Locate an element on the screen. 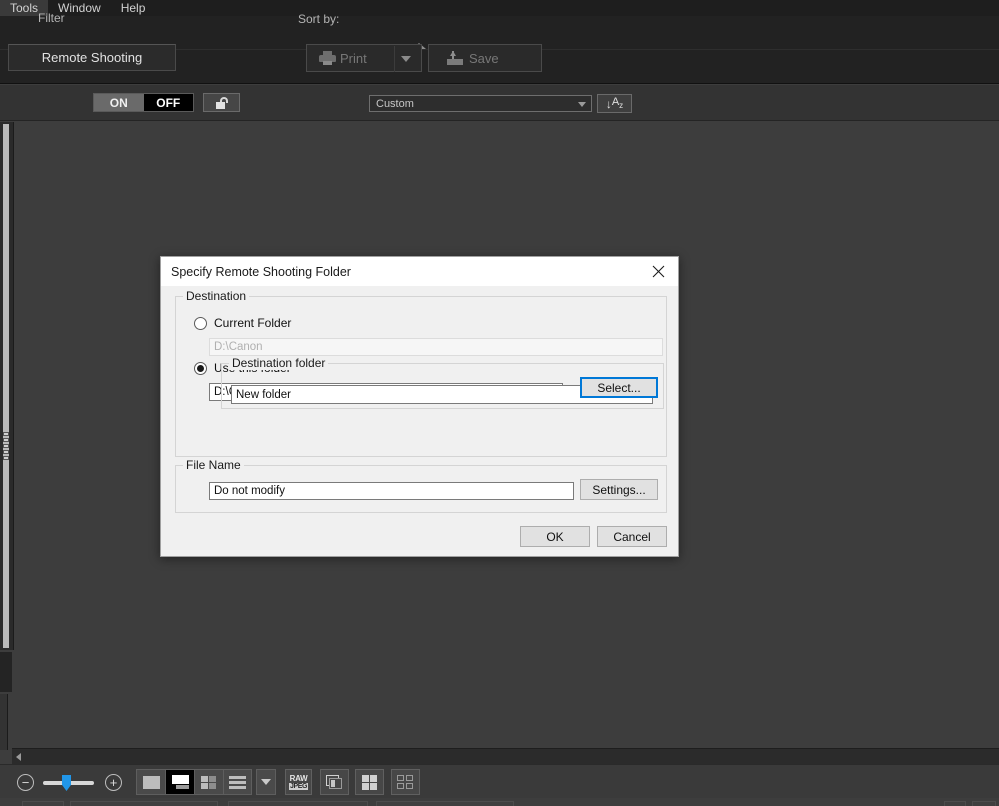 Image resolution: width=999 pixels, height=806 pixels. printer-icon is located at coordinates (327, 58).